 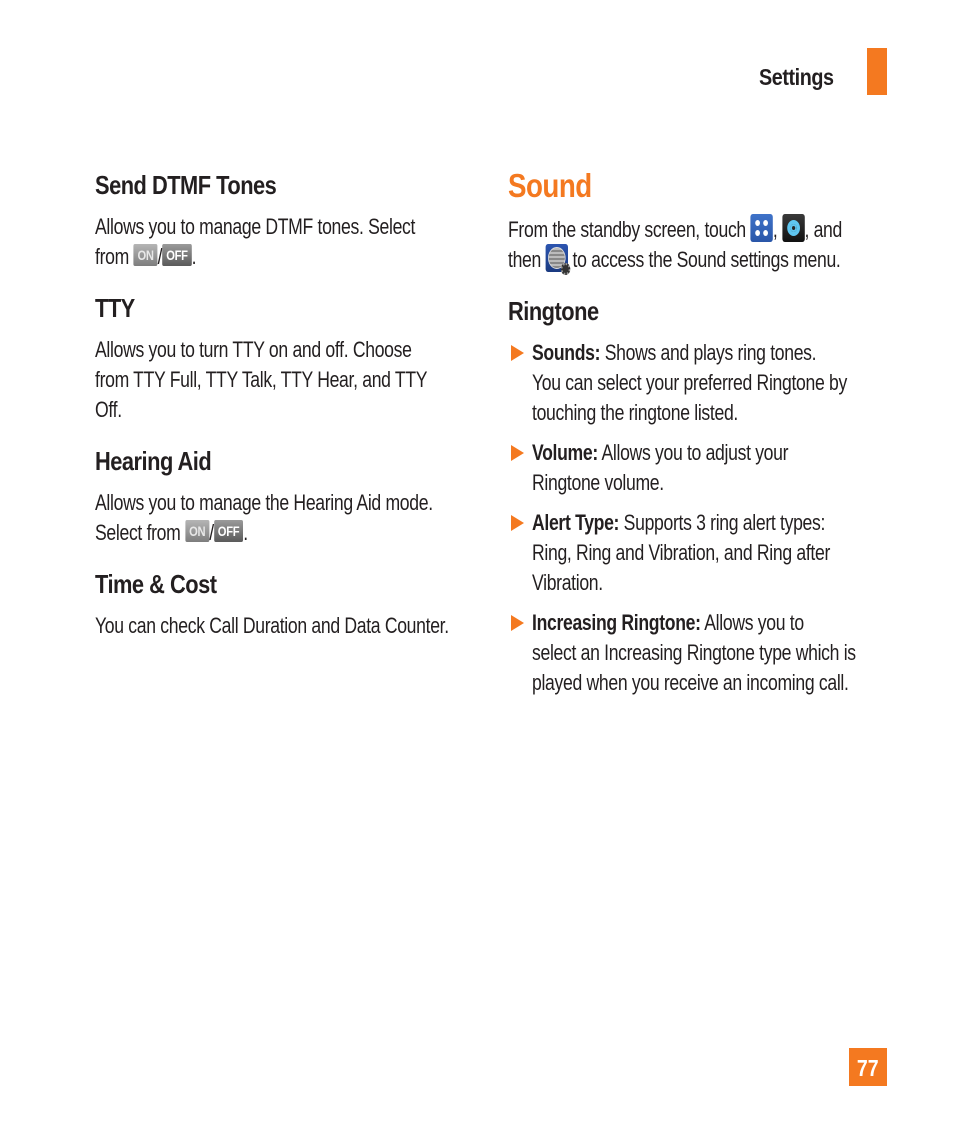 What do you see at coordinates (108, 409) in the screenshot?
I see `tty-line-3: Off.` at bounding box center [108, 409].